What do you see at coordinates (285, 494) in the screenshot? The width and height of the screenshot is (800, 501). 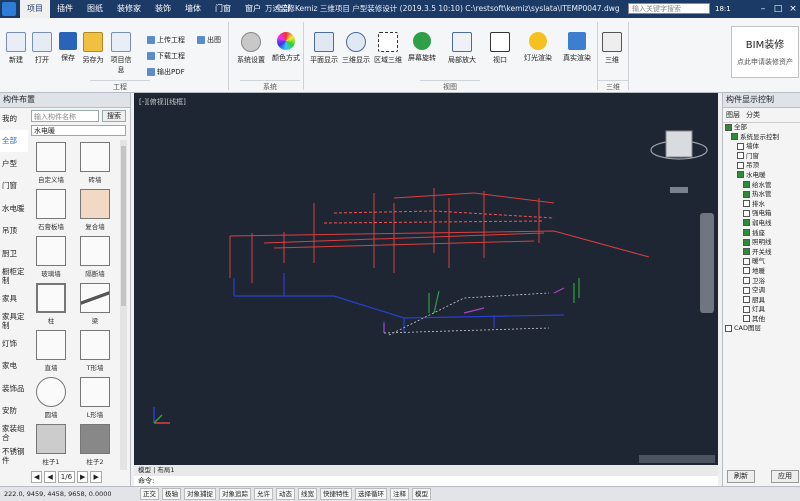 I see `status-toggle: 动态` at bounding box center [285, 494].